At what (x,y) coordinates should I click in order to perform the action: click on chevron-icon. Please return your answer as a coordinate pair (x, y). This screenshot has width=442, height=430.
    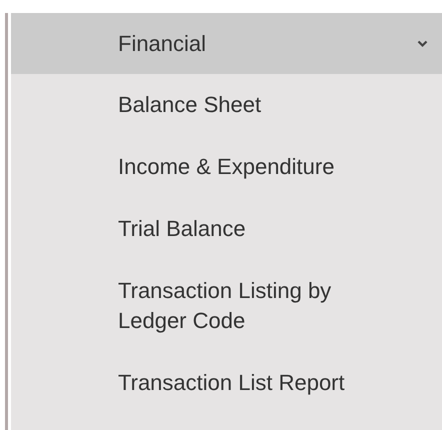
    Looking at the image, I should click on (422, 44).